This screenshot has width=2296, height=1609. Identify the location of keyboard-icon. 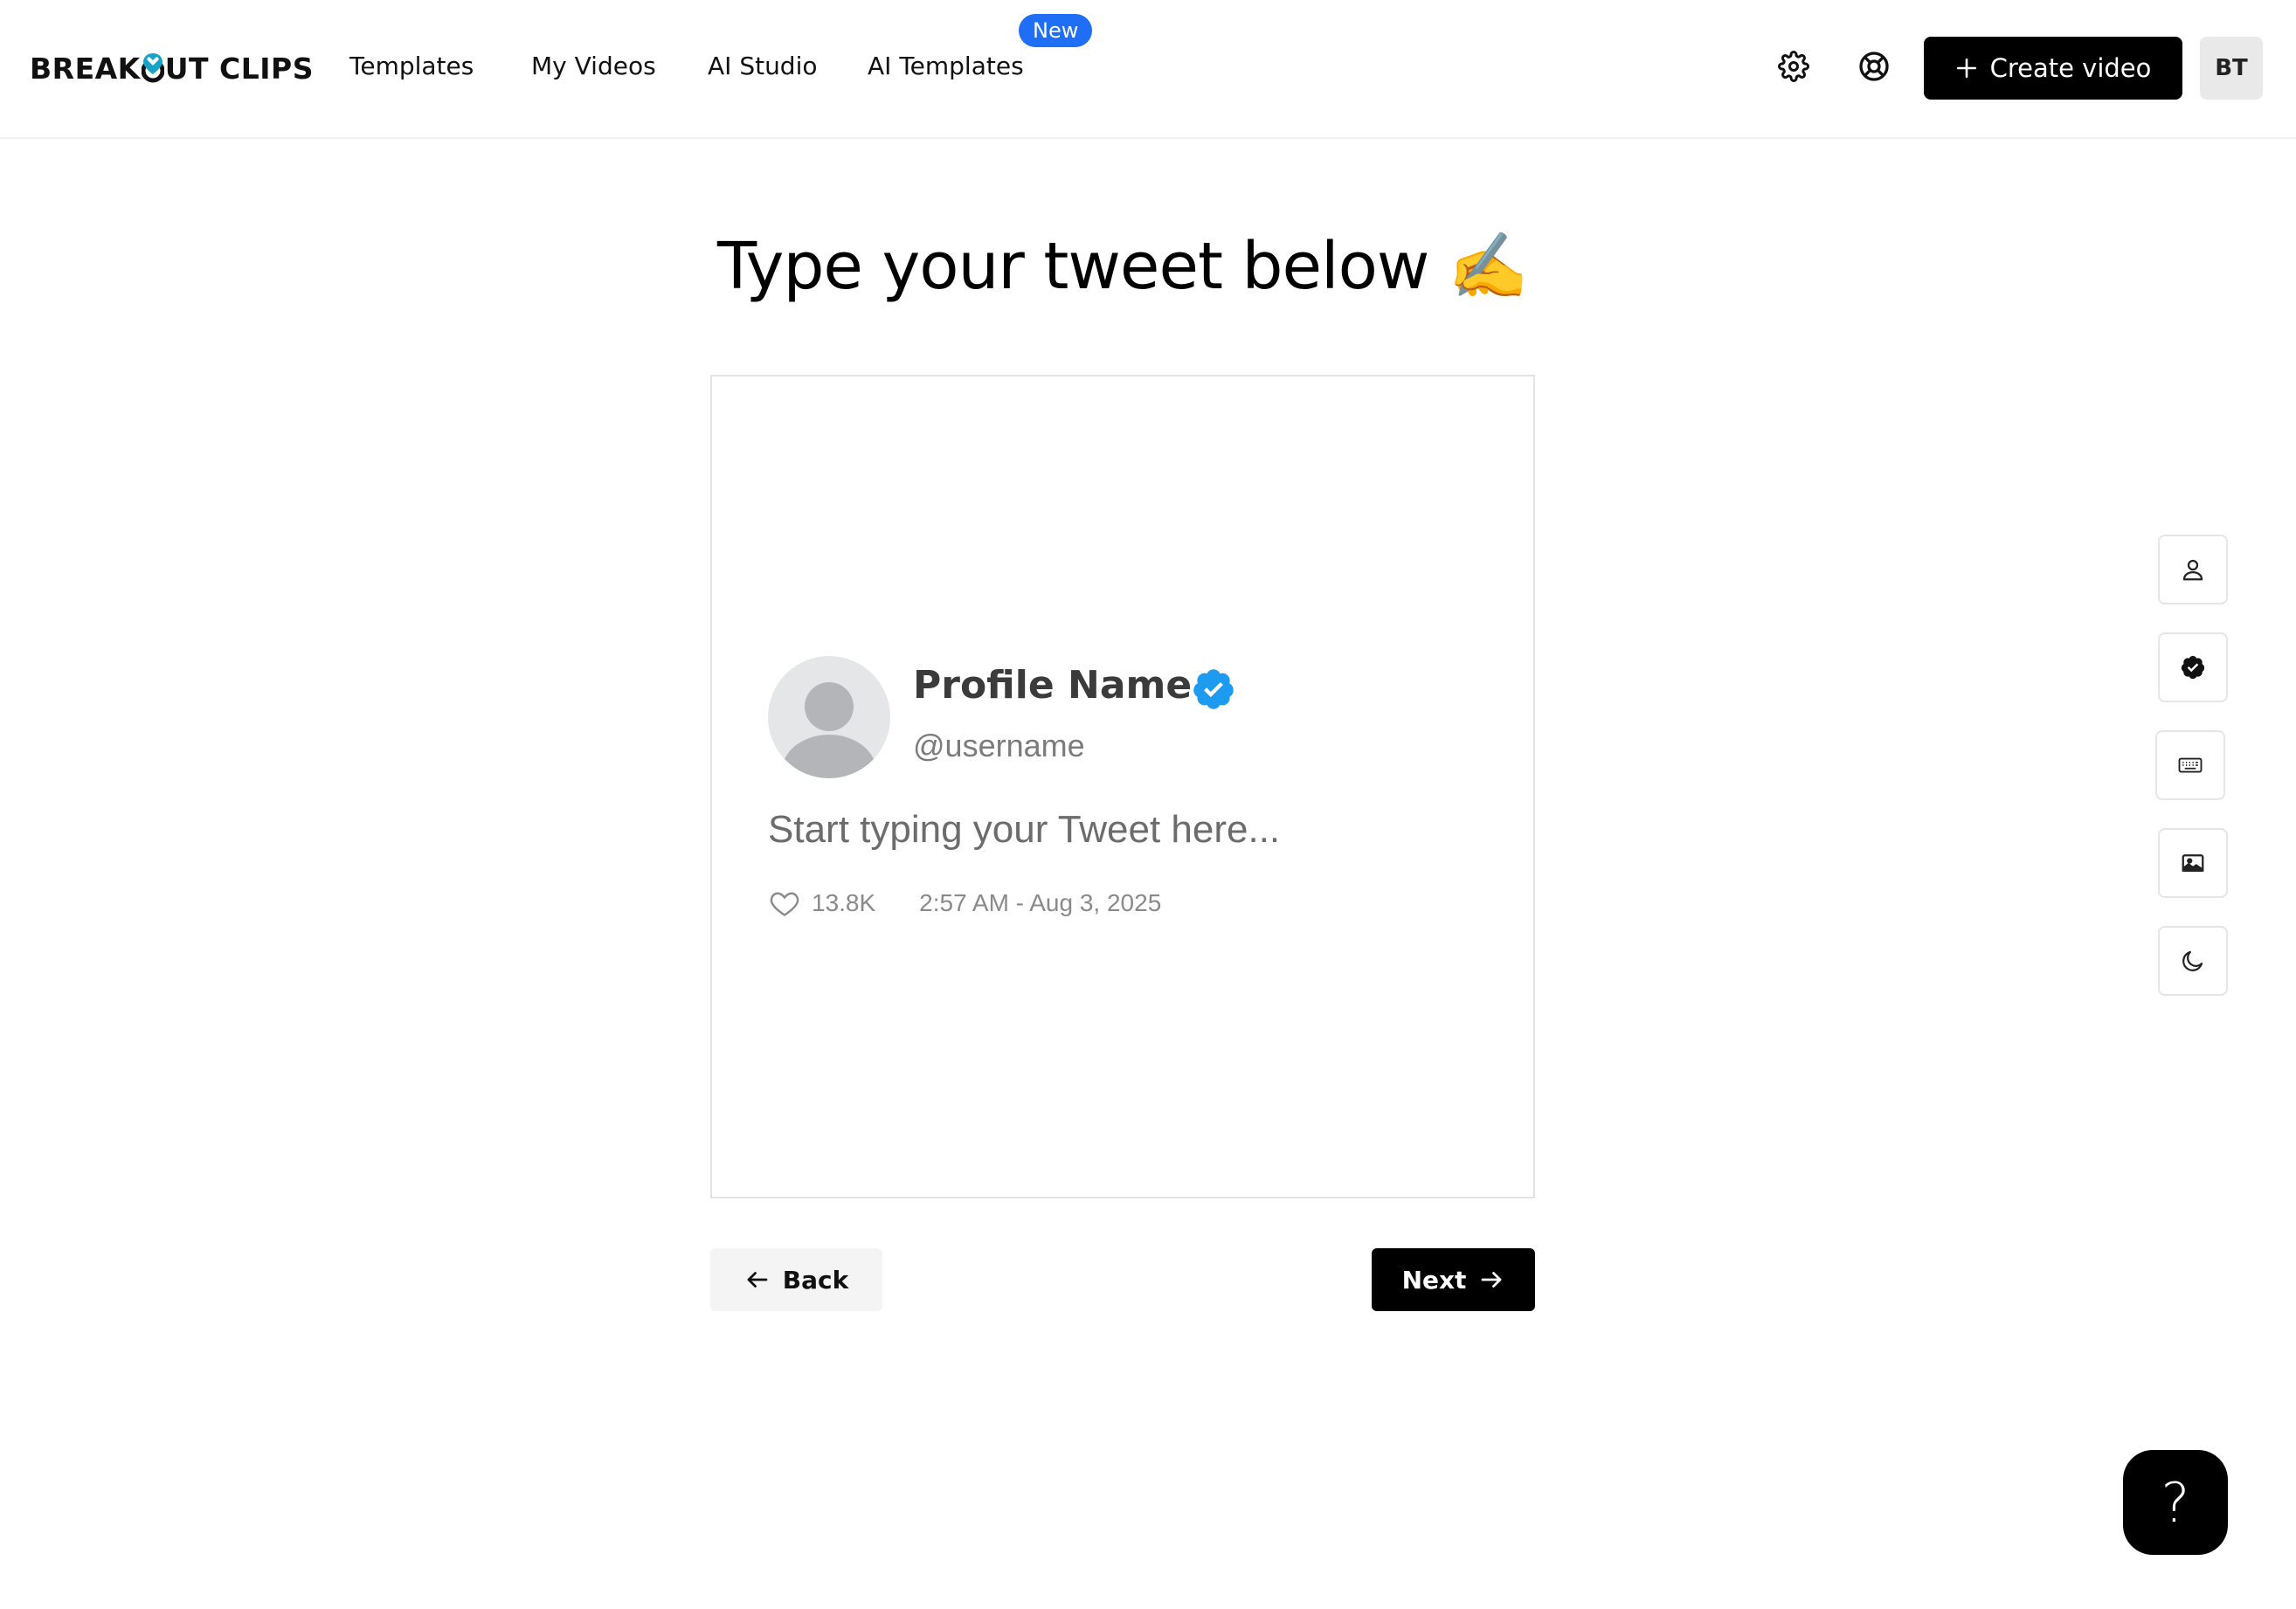
(2190, 765).